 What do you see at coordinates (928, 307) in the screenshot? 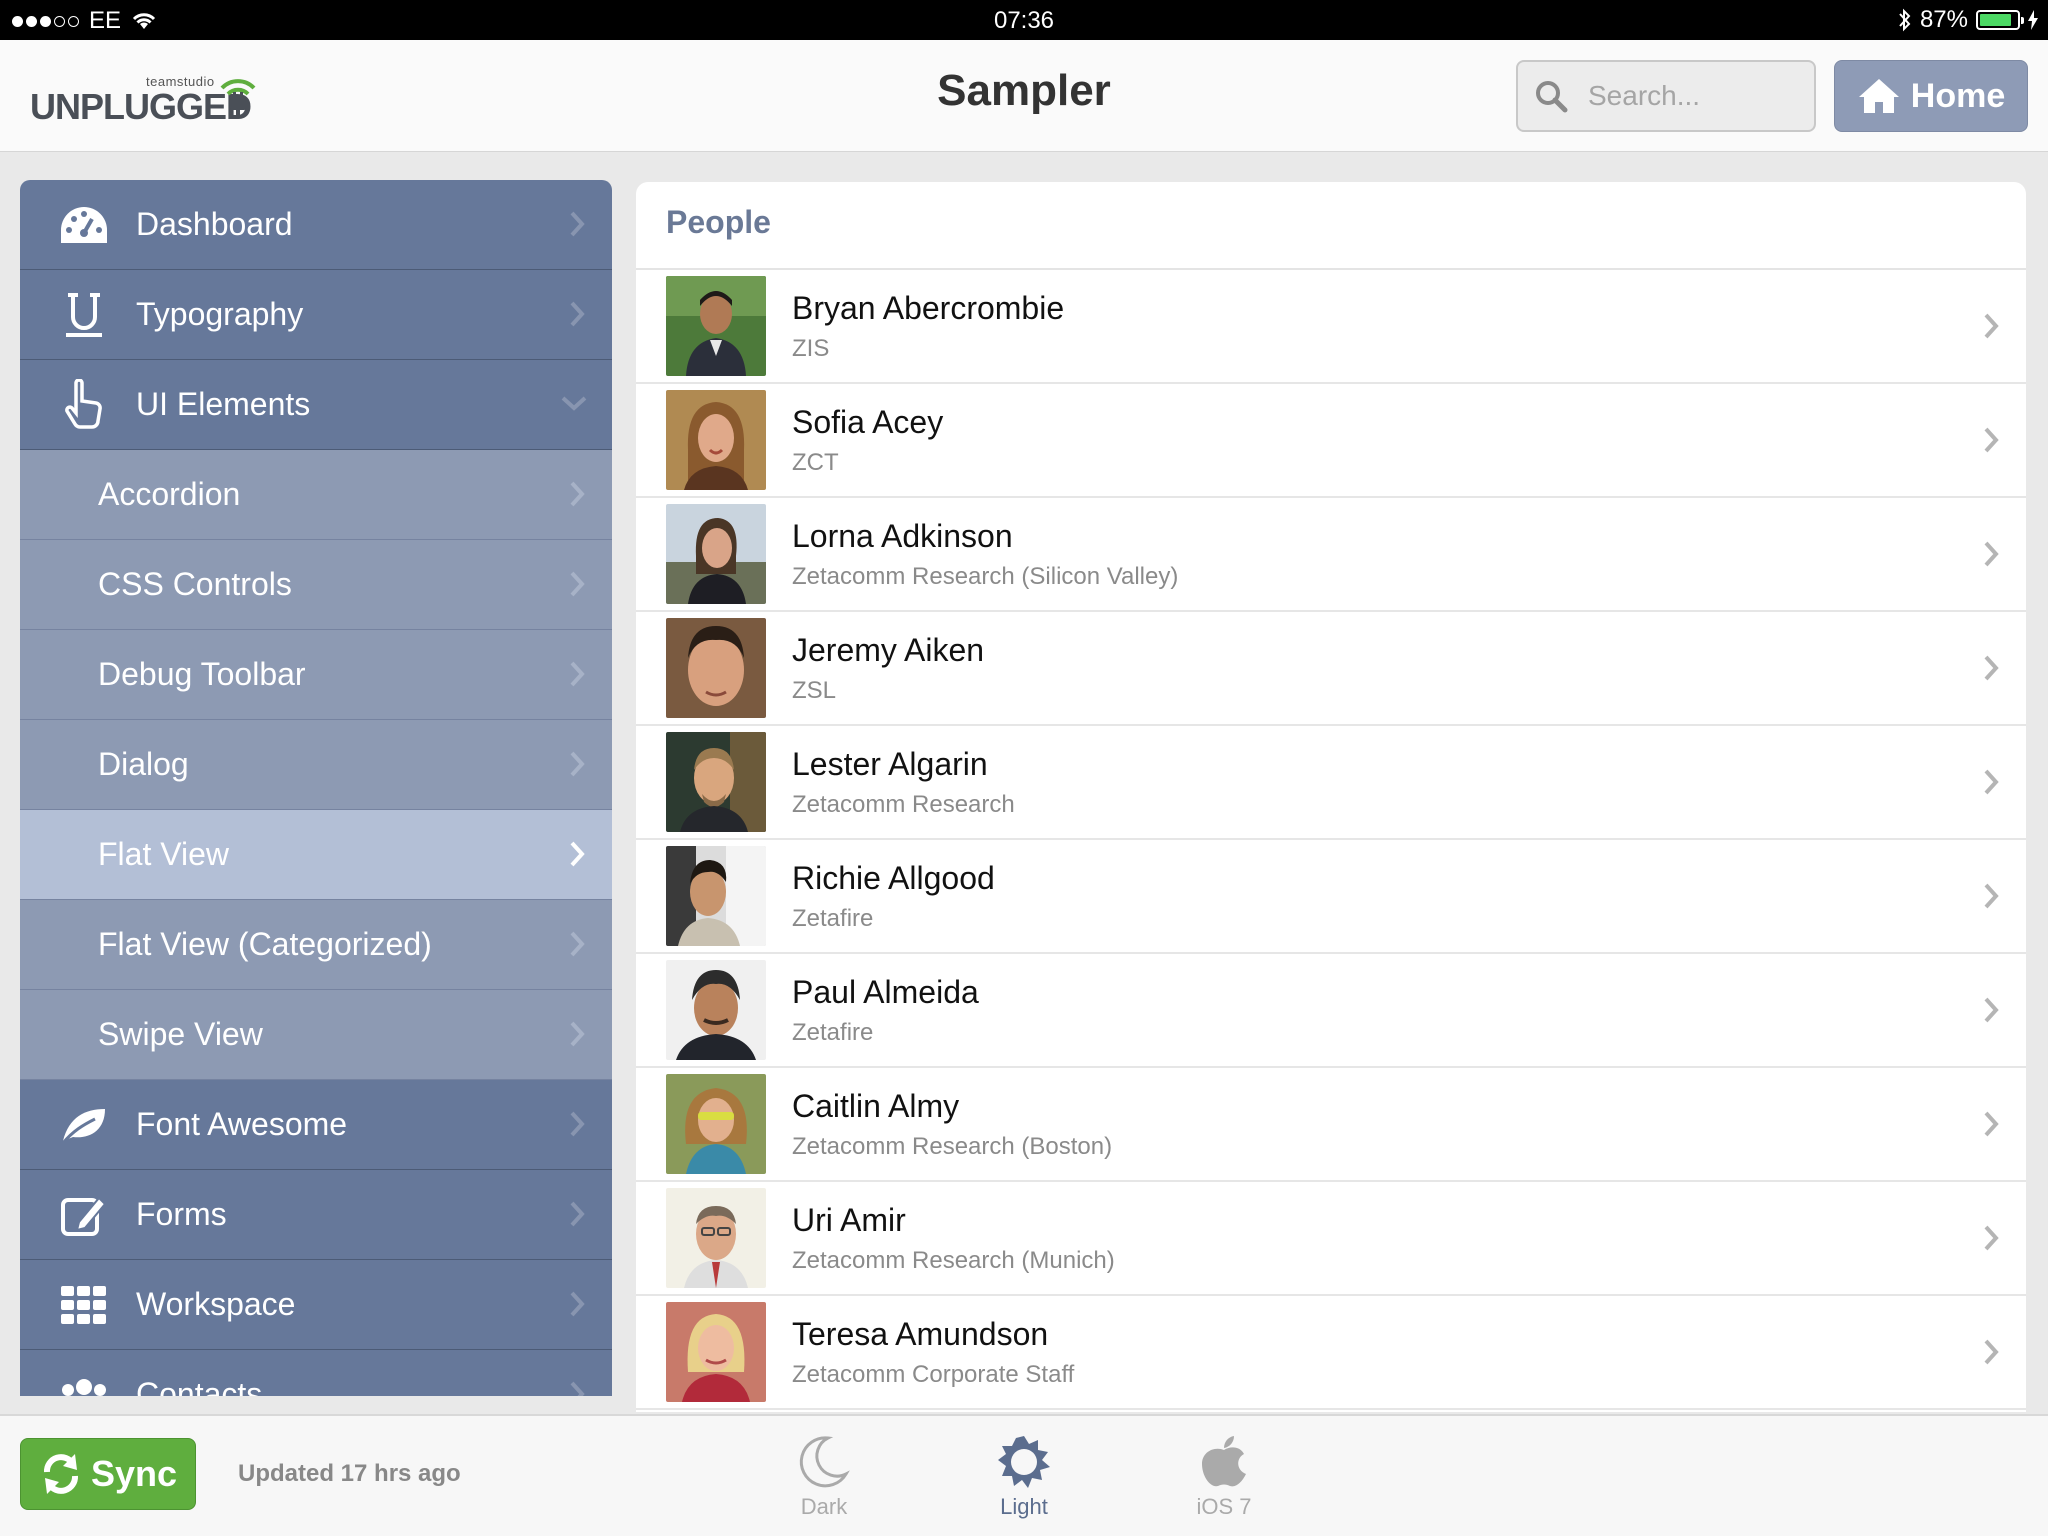
I see `person-name: Bryan Abercrombie` at bounding box center [928, 307].